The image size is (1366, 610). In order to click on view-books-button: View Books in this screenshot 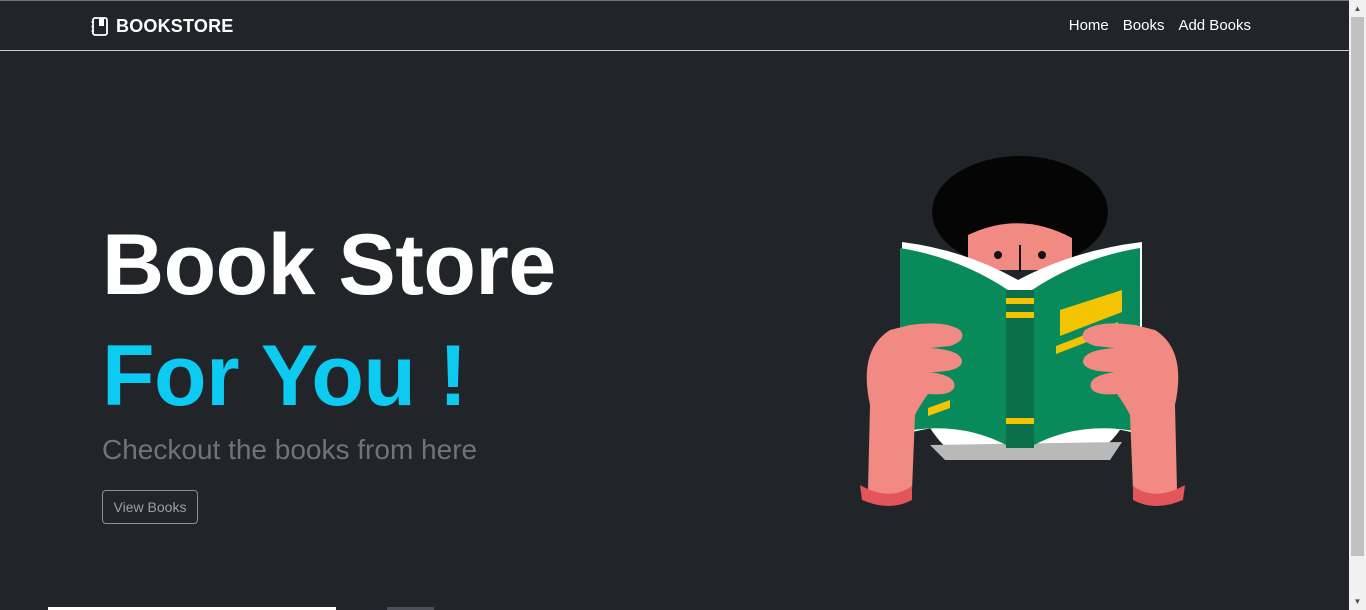, I will do `click(150, 507)`.